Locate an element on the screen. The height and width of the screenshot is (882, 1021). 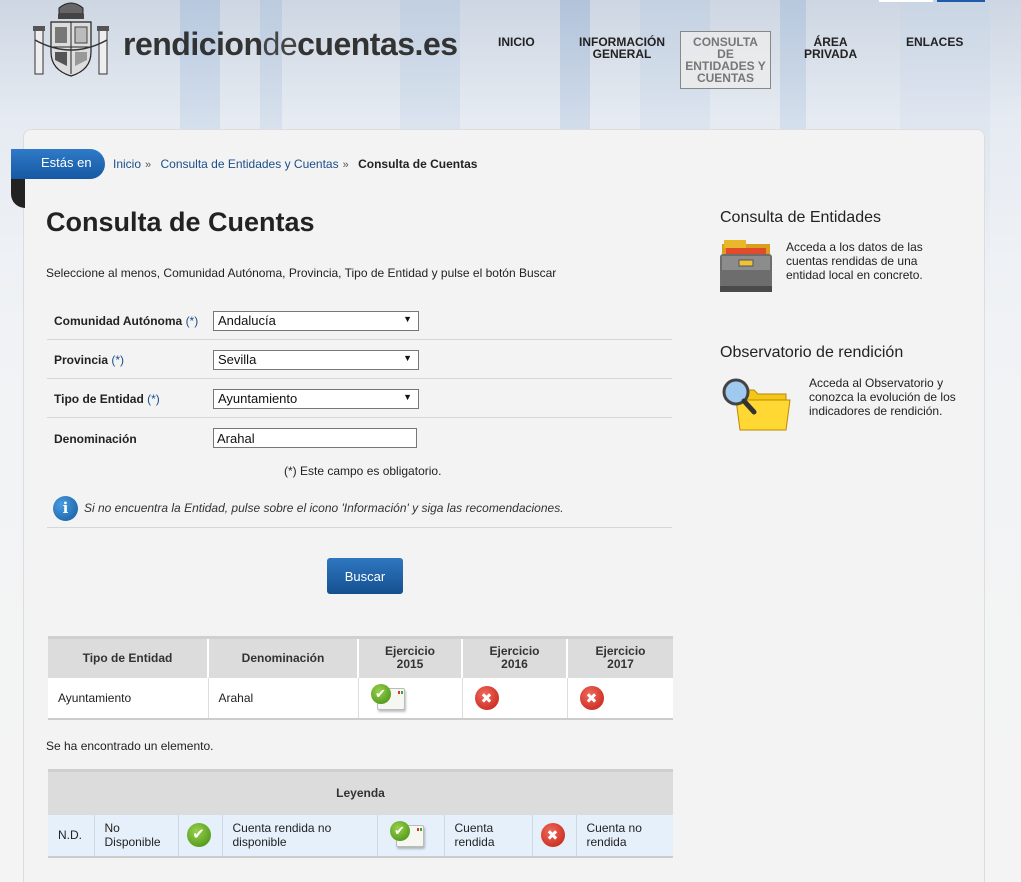
nav-item-enlaces: ENLACES is located at coordinates (934, 42).